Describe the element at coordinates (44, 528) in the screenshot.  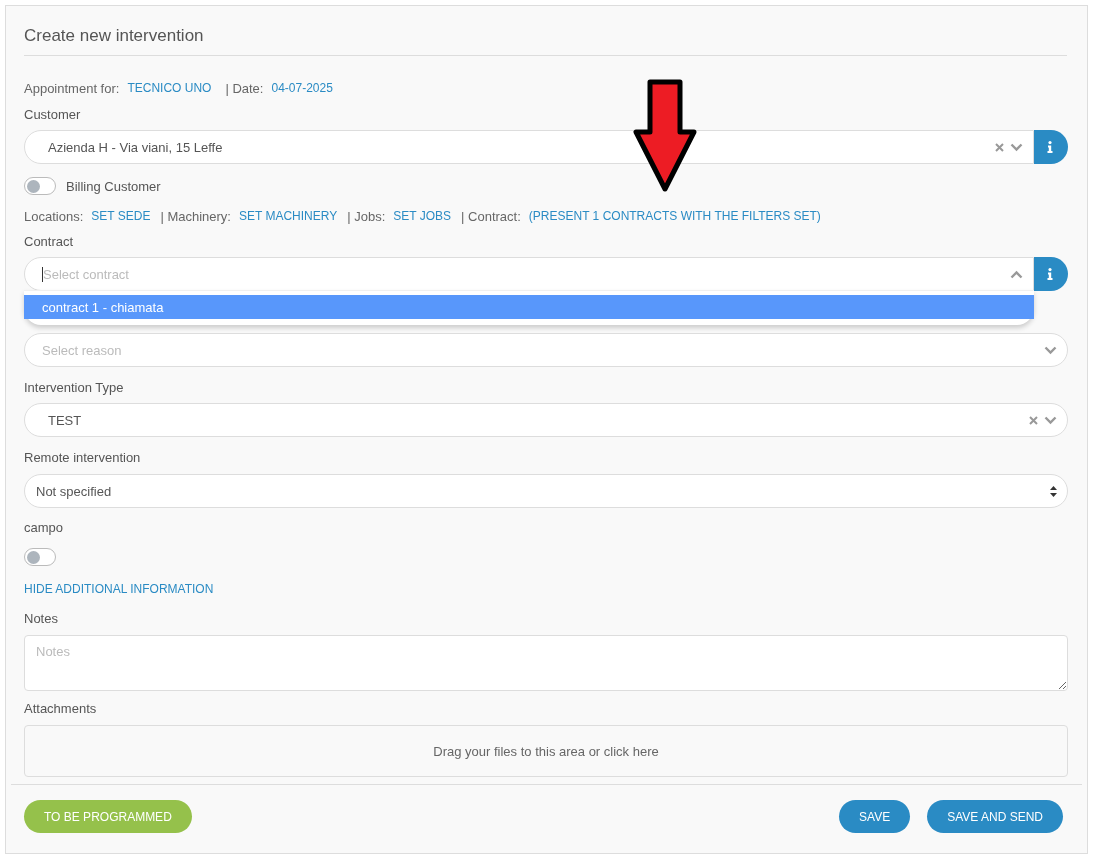
I see `field-label: campo` at that location.